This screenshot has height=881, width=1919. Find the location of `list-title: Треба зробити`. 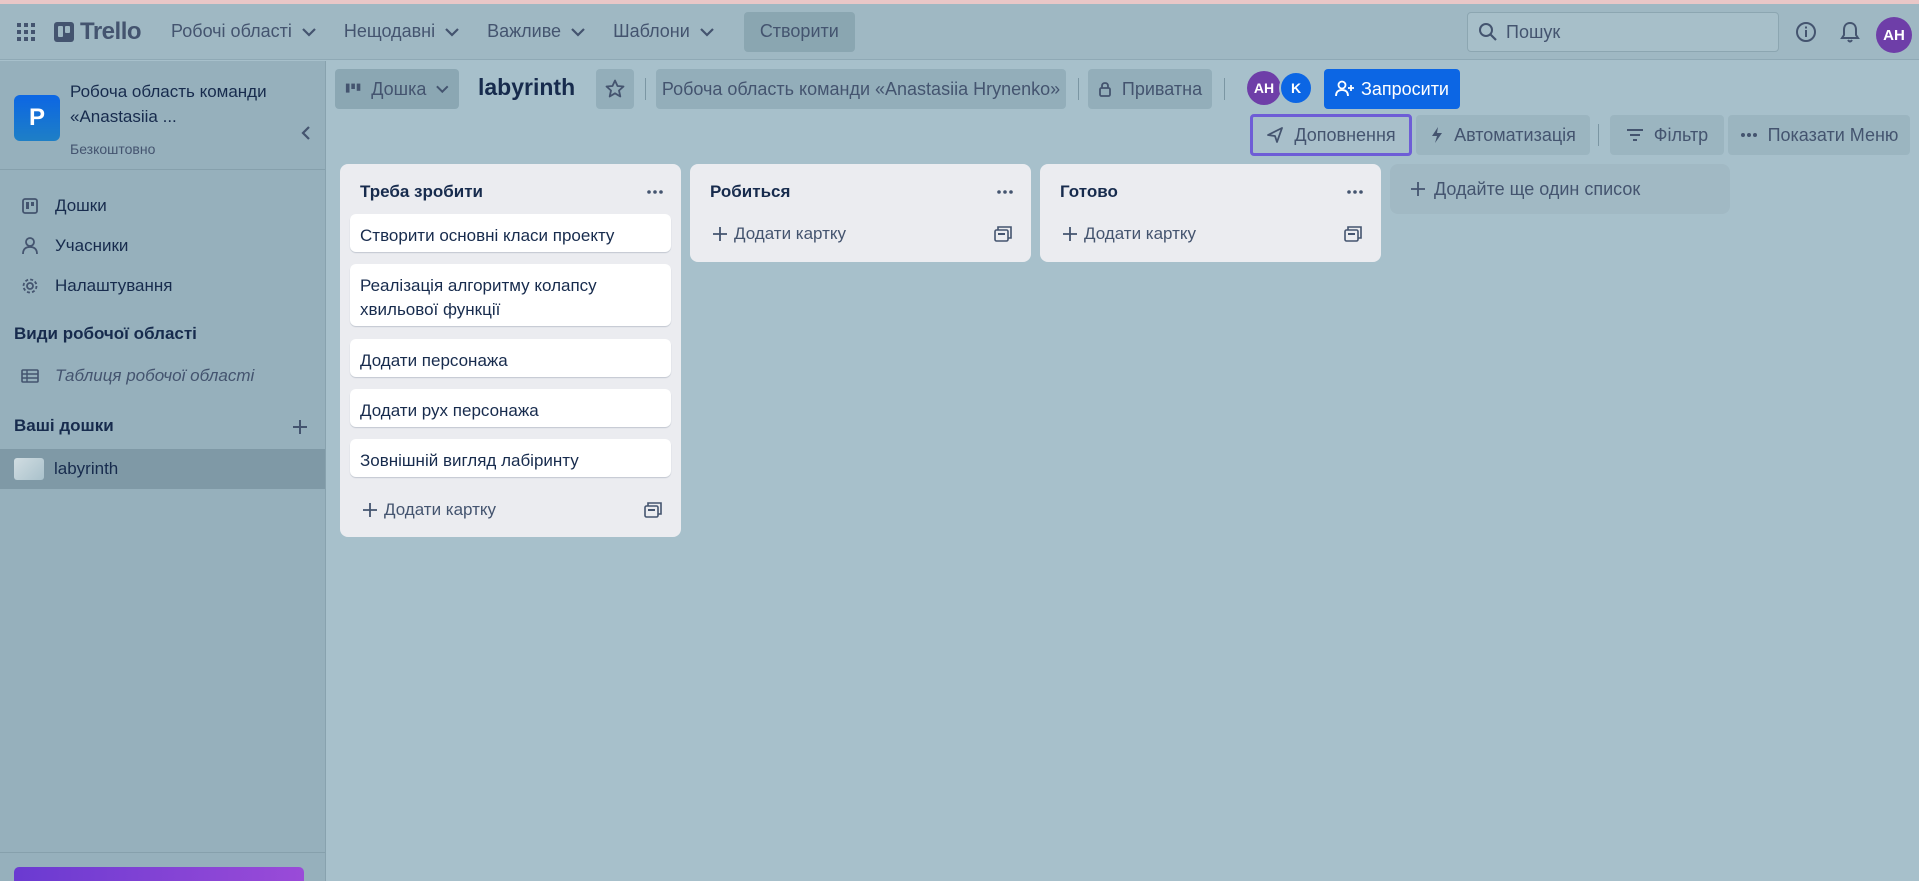

list-title: Треба зробити is located at coordinates (421, 192).